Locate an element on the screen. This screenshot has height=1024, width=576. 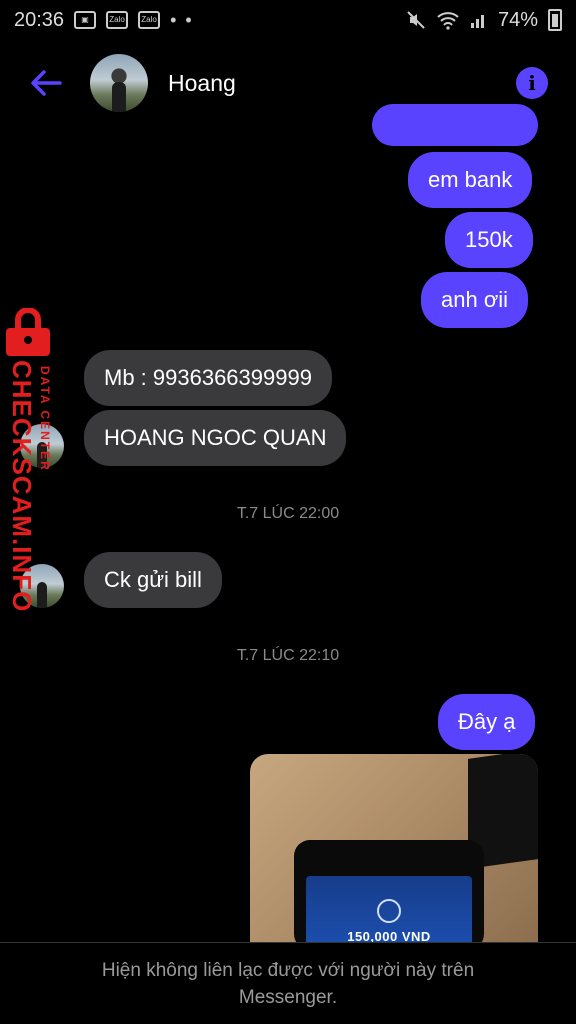
outgoing-message: anh ơii is located at coordinates (475, 300).